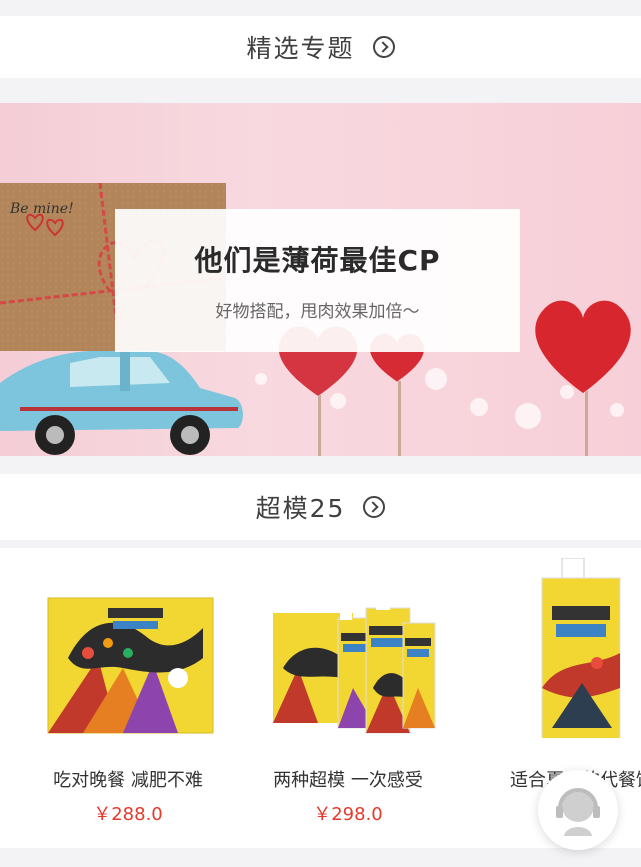 Image resolution: width=641 pixels, height=867 pixels. I want to click on featured-section-header: 精选专题, so click(320, 47).